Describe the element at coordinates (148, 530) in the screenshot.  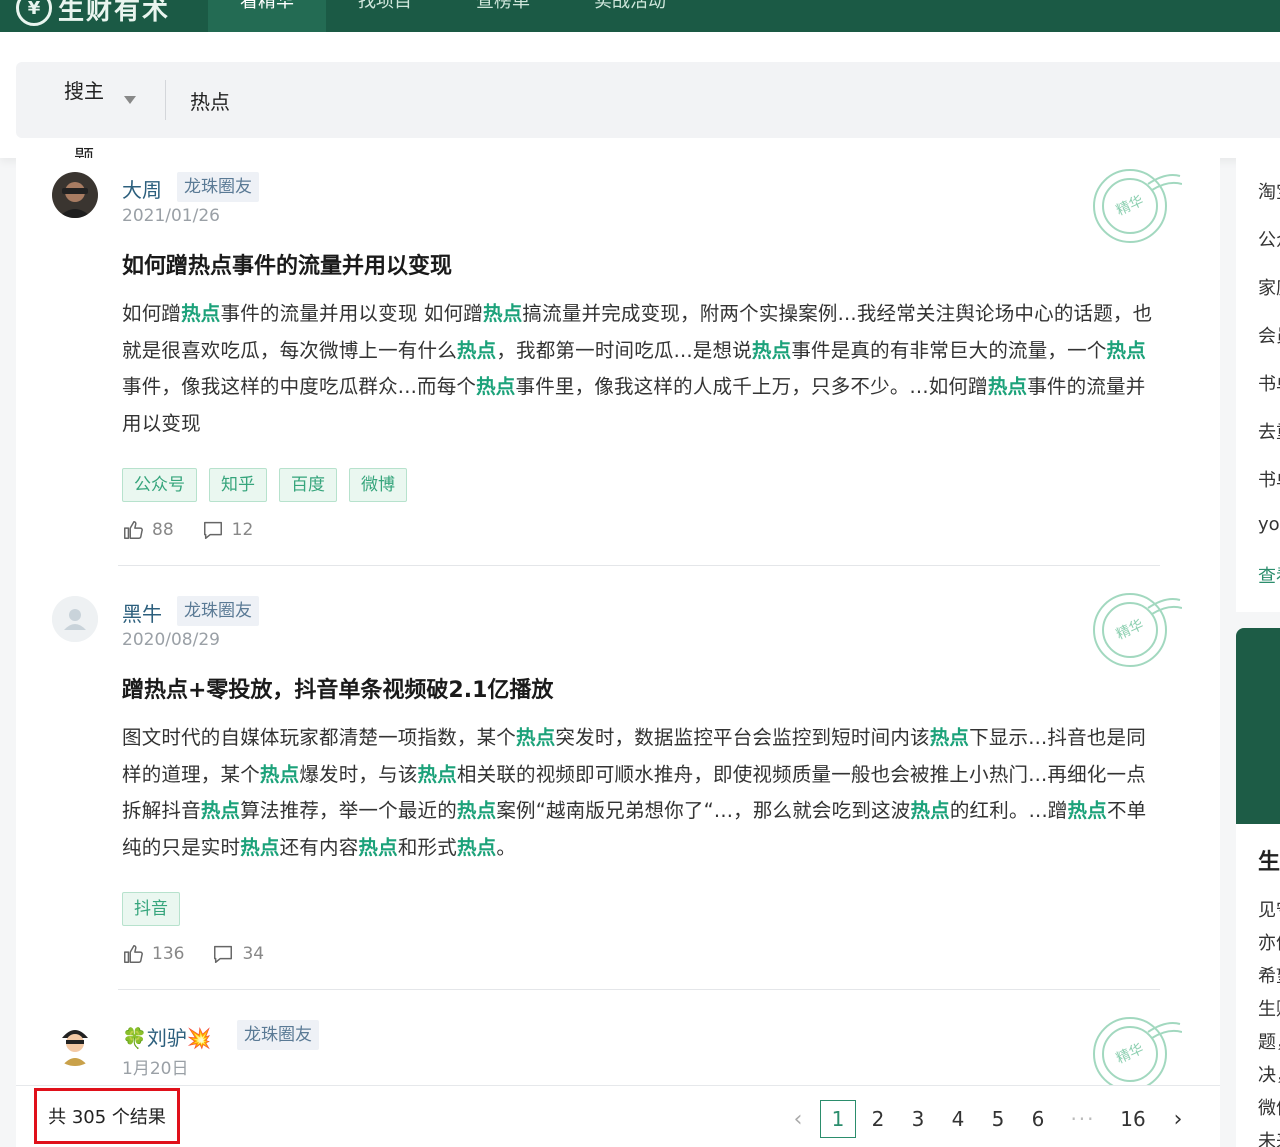
I see `like-button: 88` at that location.